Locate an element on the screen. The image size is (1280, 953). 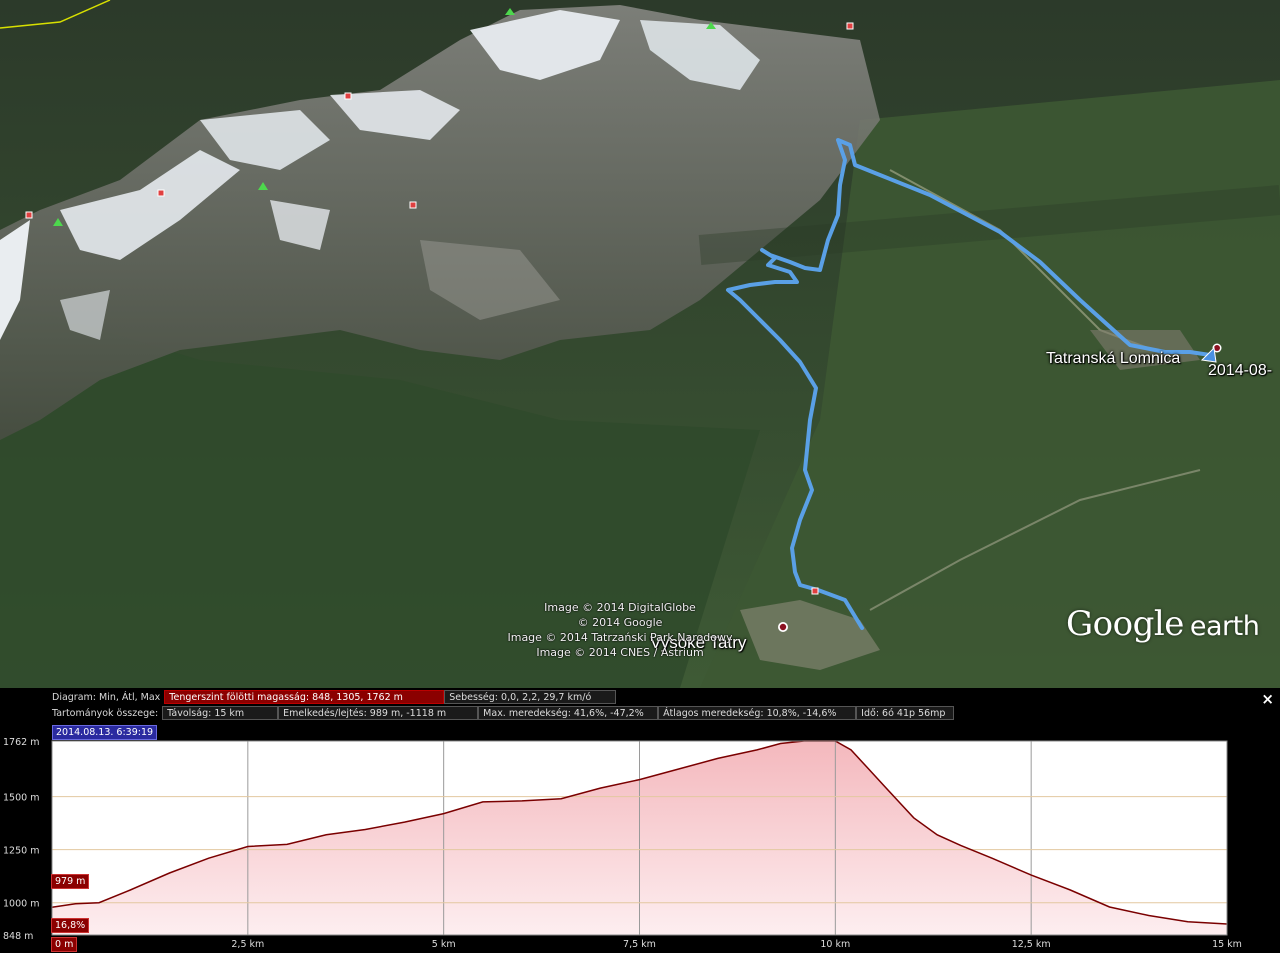
place-label-tatranska-lomnica: Tatranská Lomnica is located at coordinates (1113, 359).